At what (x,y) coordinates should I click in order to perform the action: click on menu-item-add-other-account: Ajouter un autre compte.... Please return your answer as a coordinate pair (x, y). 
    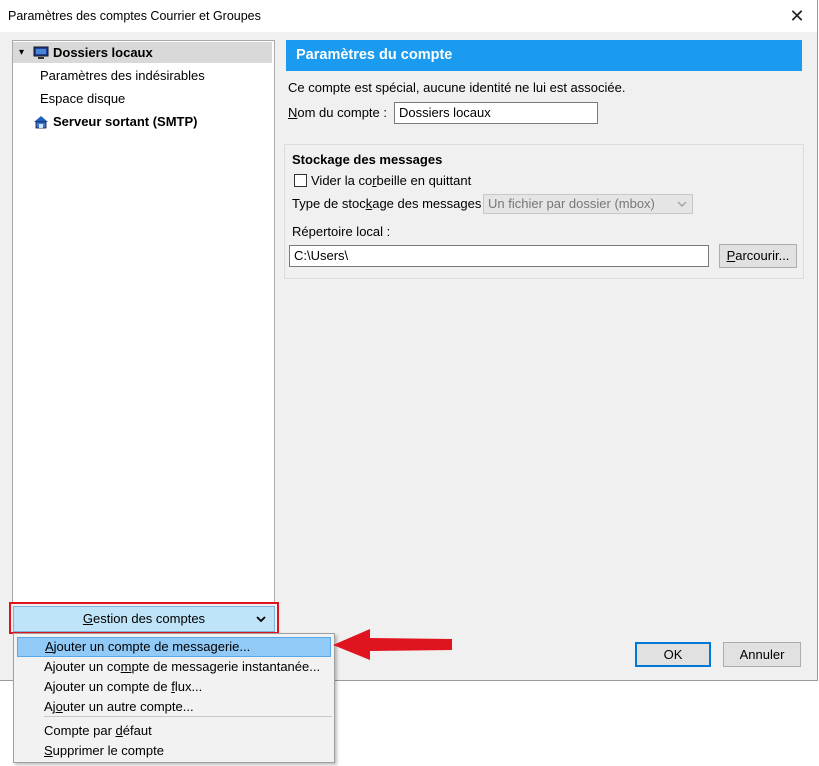
    Looking at the image, I should click on (174, 707).